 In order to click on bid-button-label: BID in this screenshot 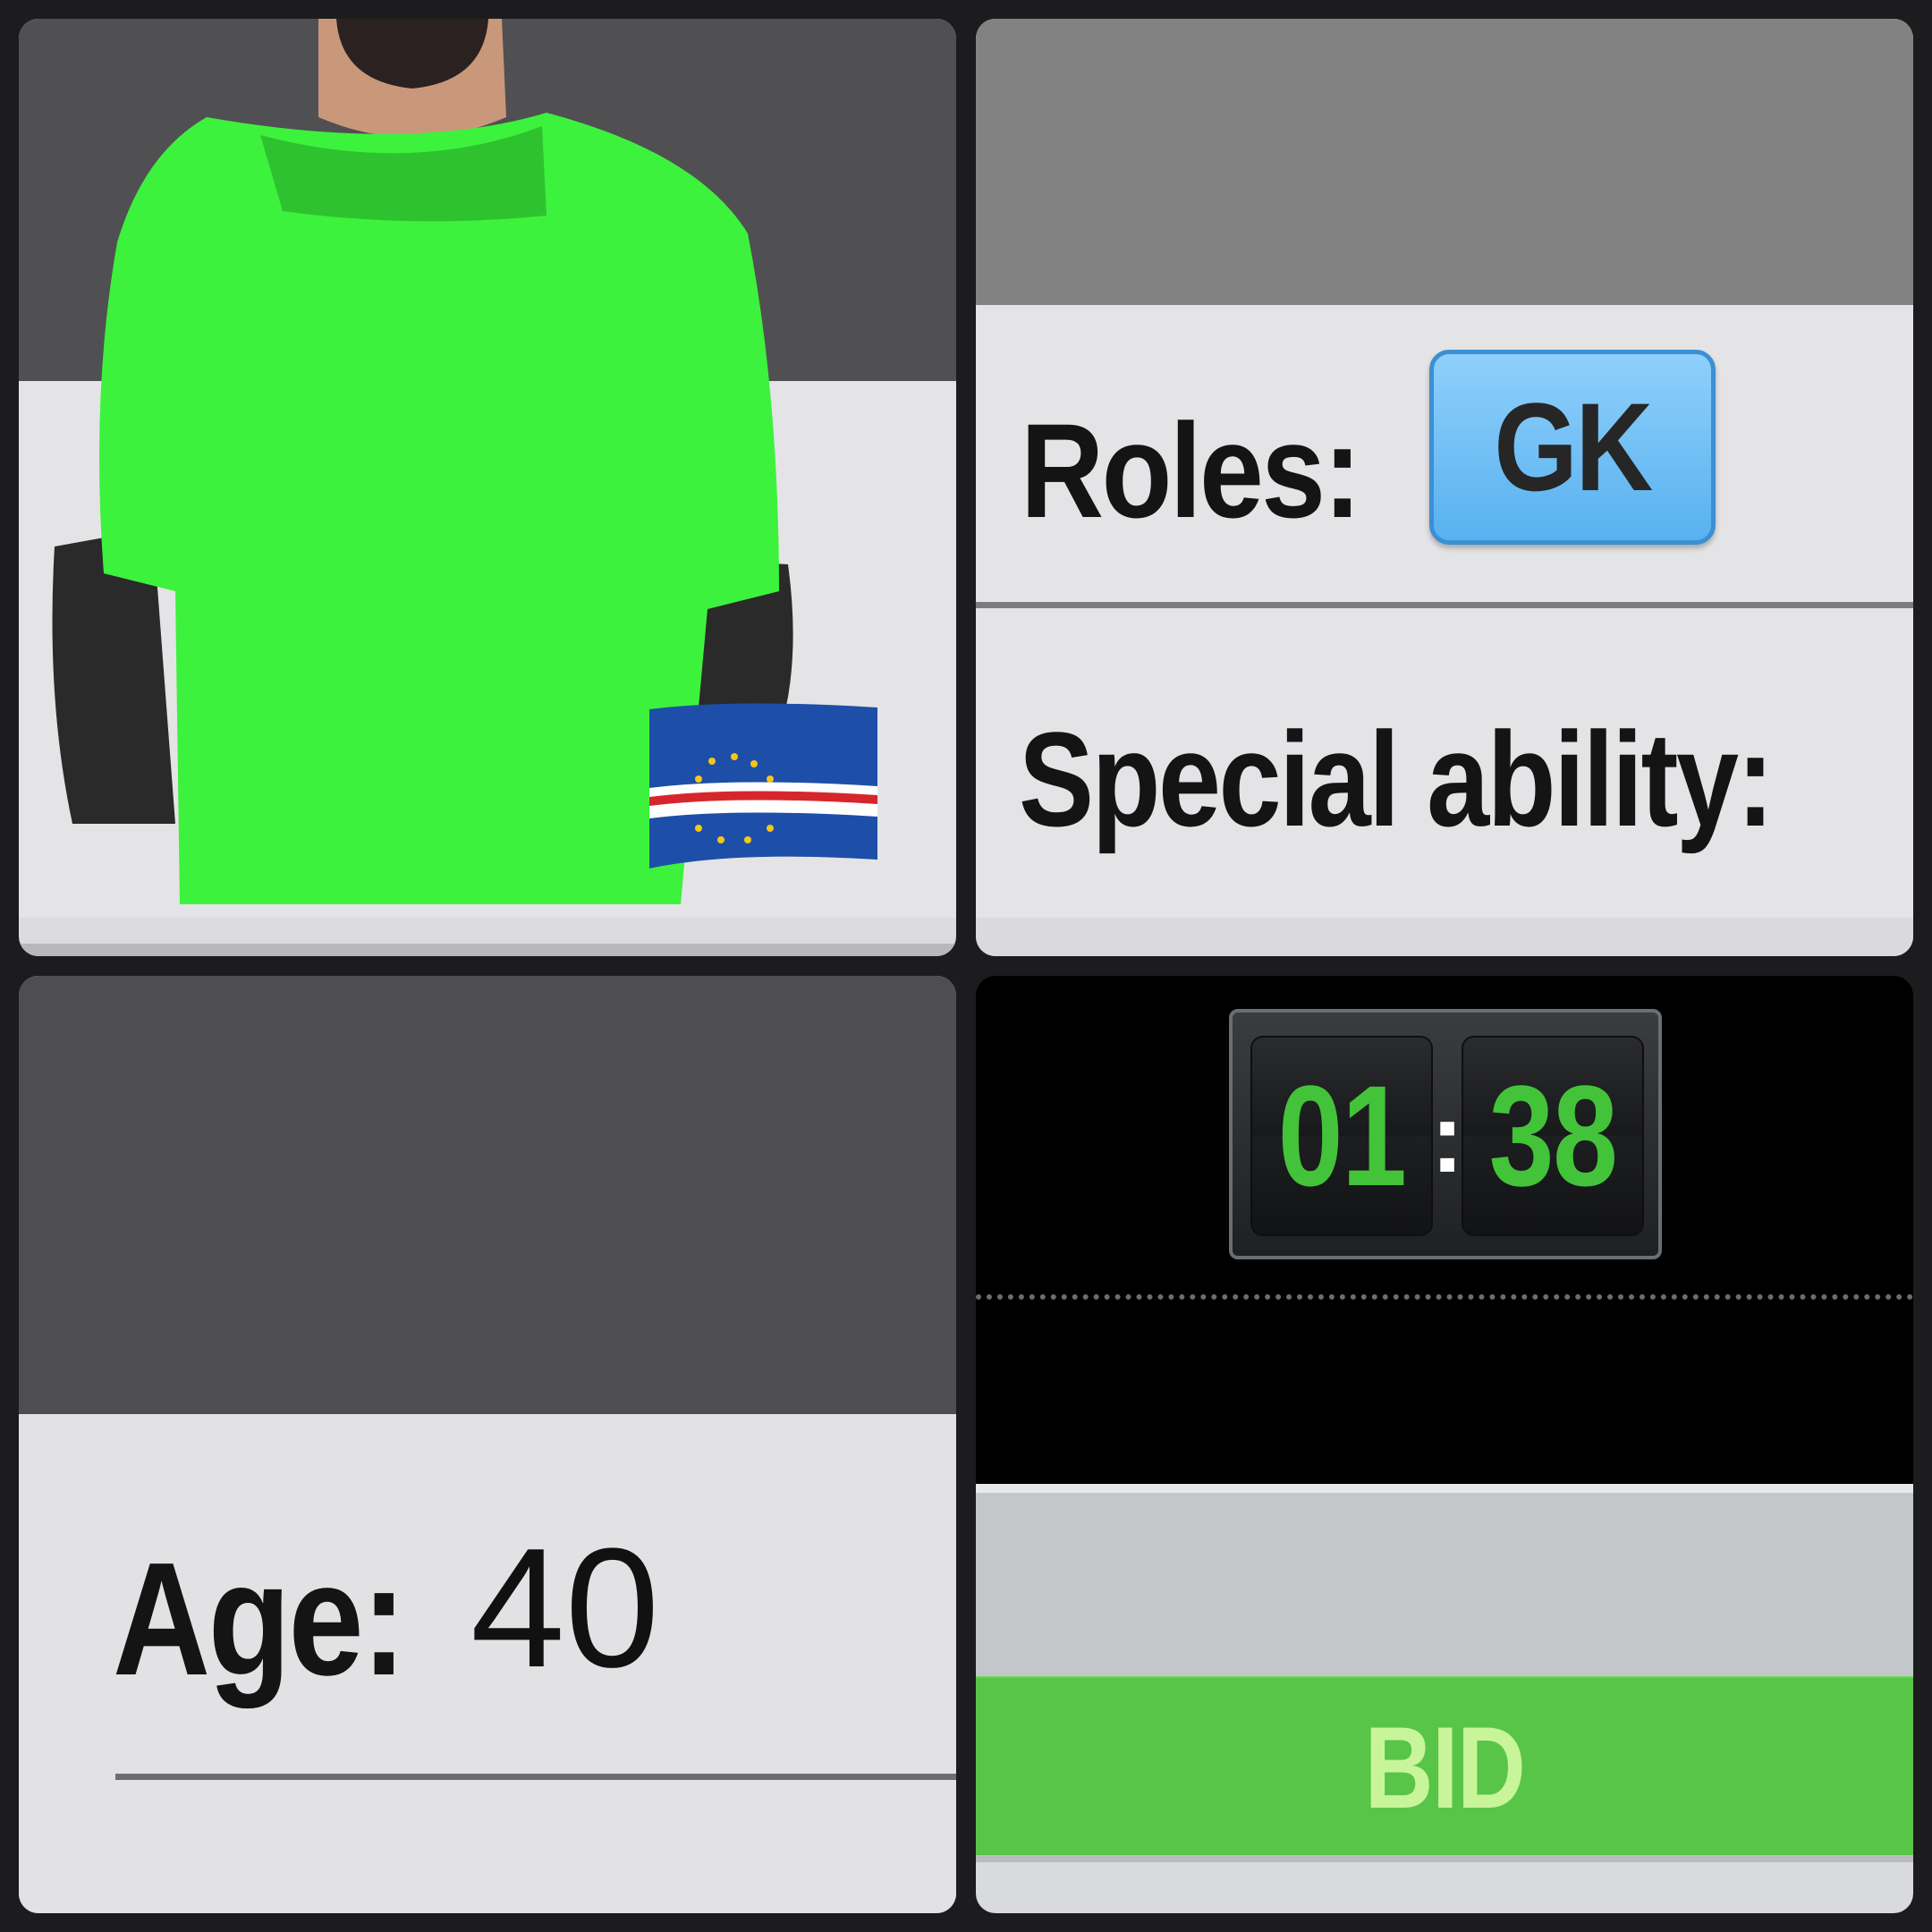, I will do `click(1445, 1767)`.